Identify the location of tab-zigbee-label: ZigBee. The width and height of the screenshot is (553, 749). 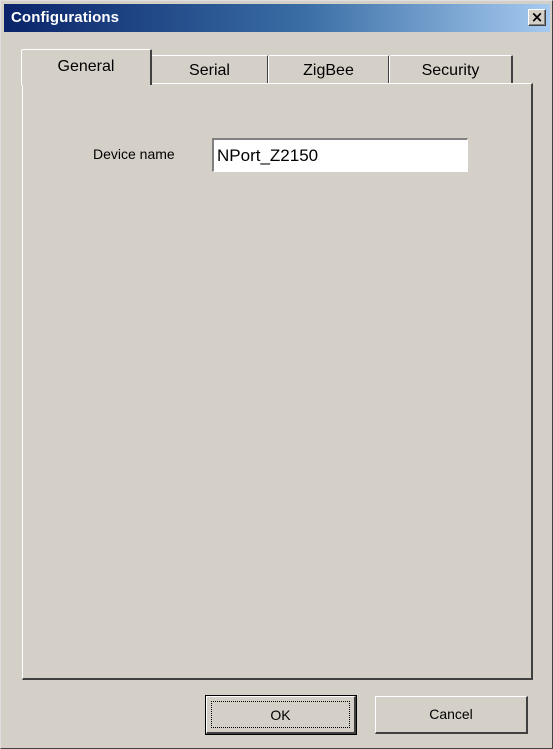
(328, 70).